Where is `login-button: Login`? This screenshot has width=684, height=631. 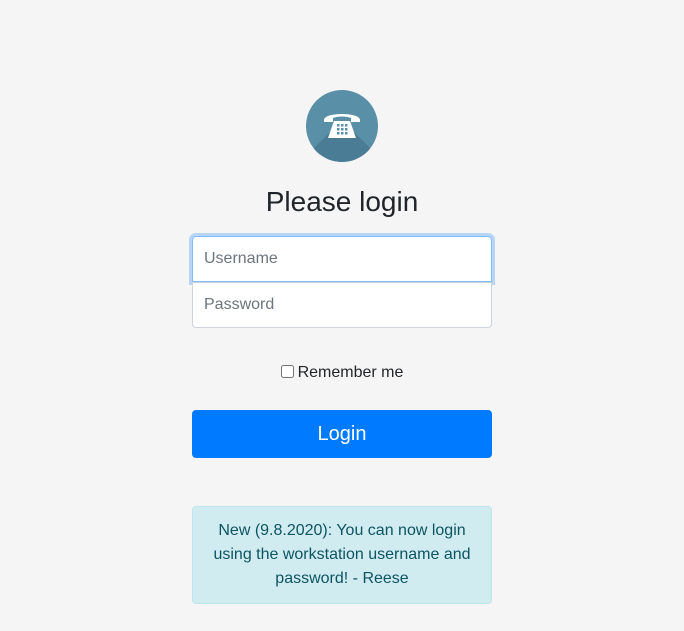
login-button: Login is located at coordinates (342, 434).